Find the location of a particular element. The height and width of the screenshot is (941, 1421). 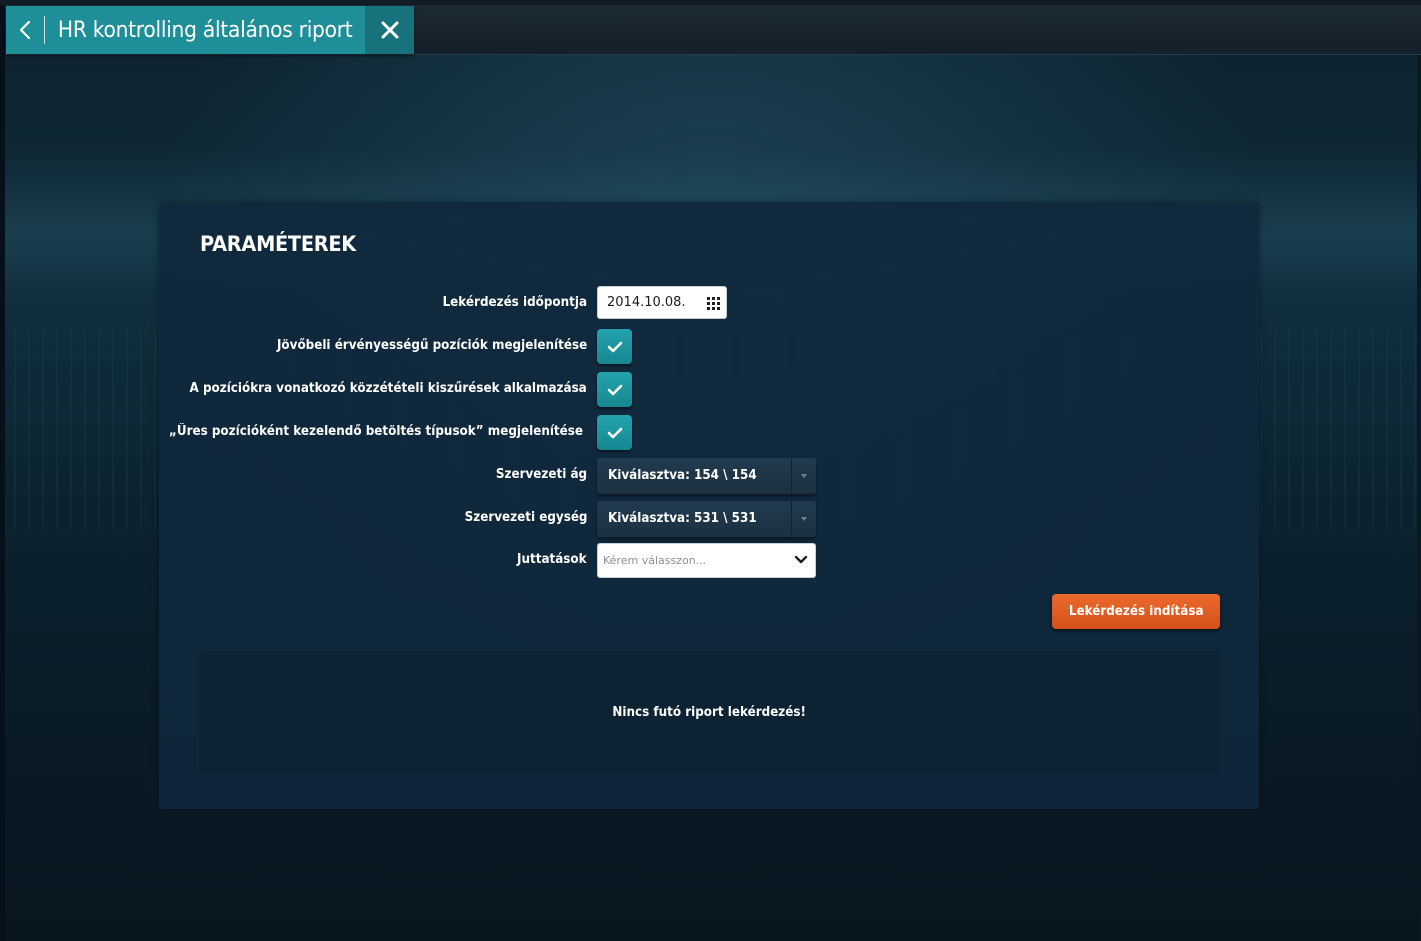

future-positions-checkbox is located at coordinates (614, 346).